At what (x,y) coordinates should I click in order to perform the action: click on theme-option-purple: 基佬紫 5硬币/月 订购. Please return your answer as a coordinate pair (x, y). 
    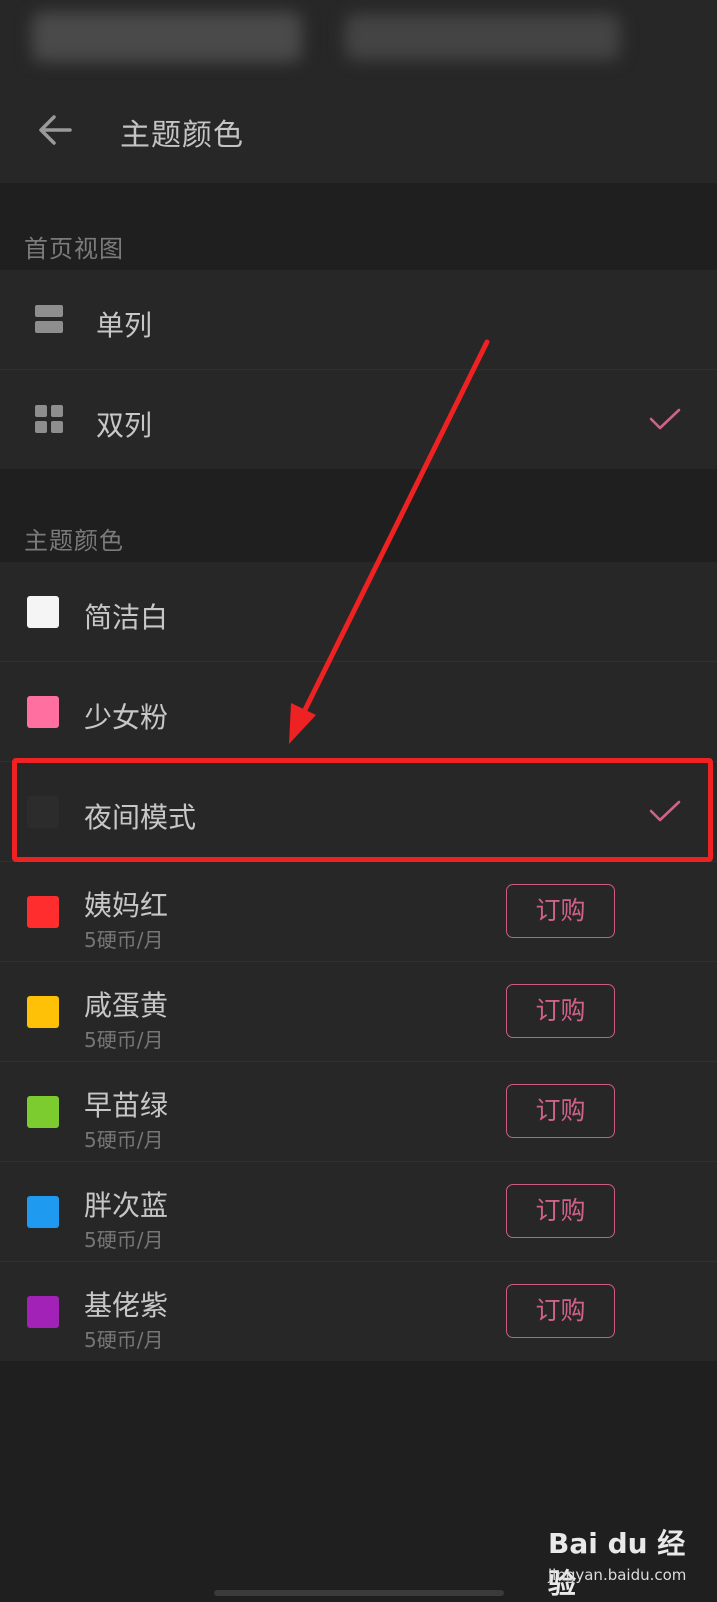
    Looking at the image, I should click on (358, 1311).